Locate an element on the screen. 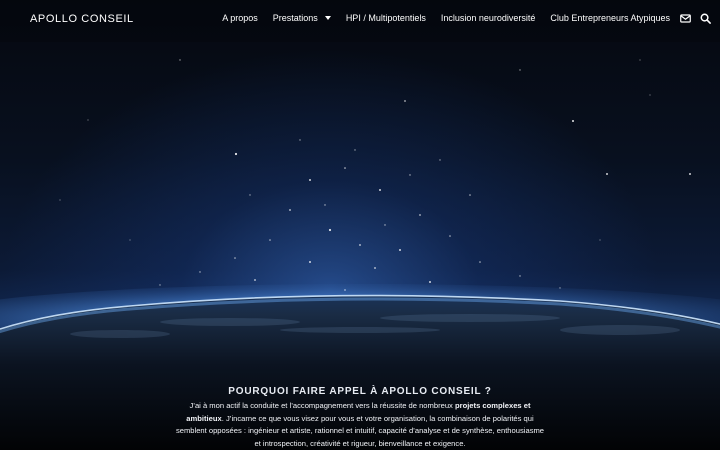 The width and height of the screenshot is (720, 450). nav-item-club-entrepreneurs-atypiques: Club Entrepreneurs Atypiques is located at coordinates (610, 18).